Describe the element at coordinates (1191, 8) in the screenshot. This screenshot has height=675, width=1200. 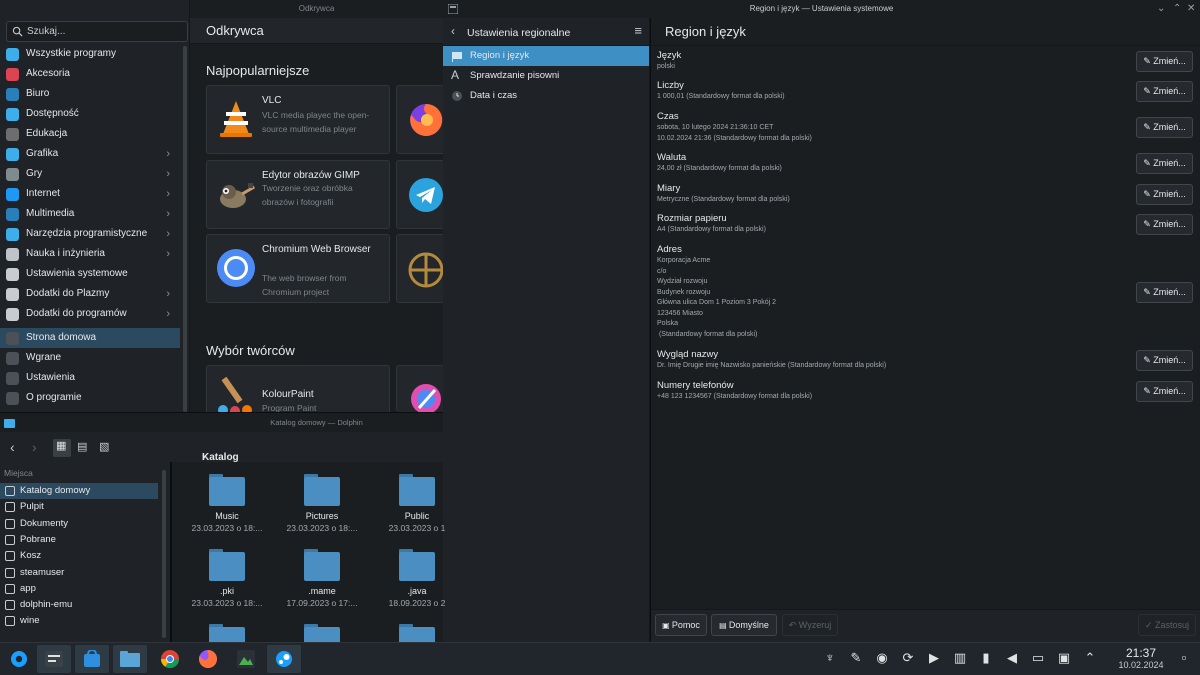
I see `close-icon: ✕` at that location.